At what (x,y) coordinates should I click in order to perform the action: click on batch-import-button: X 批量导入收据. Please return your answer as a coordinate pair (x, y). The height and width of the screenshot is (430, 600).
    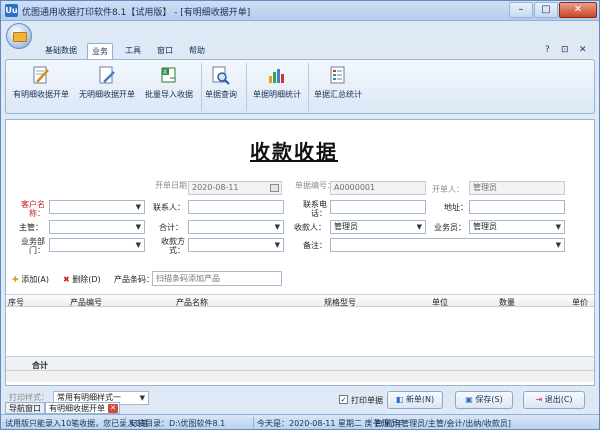
    Looking at the image, I should click on (169, 87).